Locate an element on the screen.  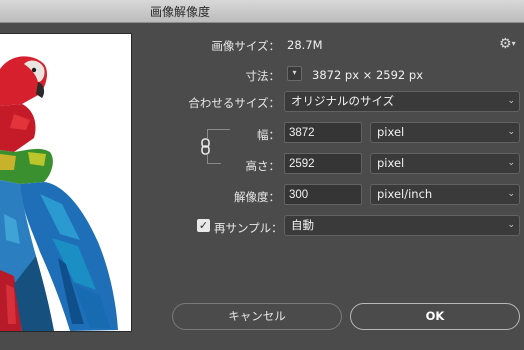
resolution-label: 解像度： is located at coordinates (257, 197).